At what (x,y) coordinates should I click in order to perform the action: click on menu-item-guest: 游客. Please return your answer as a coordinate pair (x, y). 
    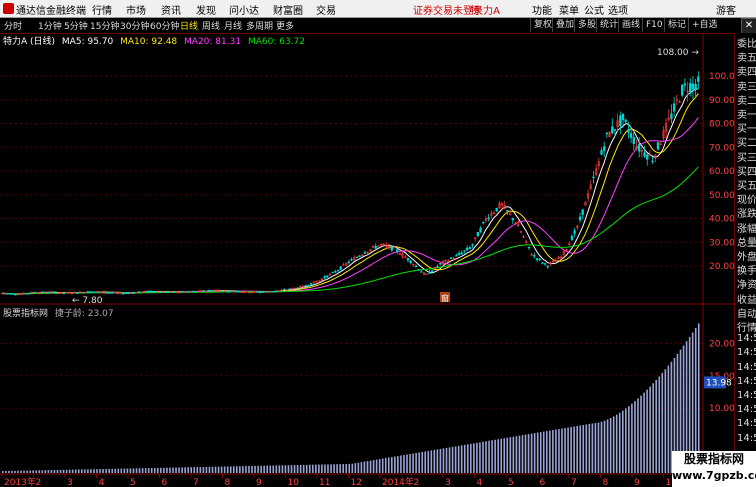
    Looking at the image, I should click on (726, 9).